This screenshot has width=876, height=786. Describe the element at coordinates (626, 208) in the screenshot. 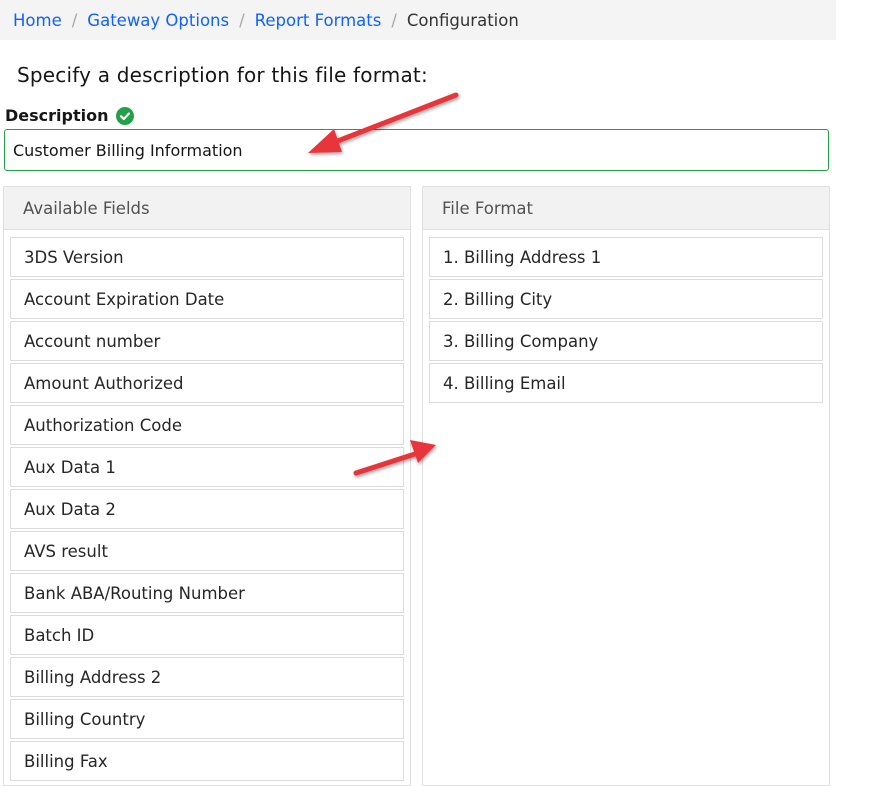

I see `file-format-title: File Format` at that location.